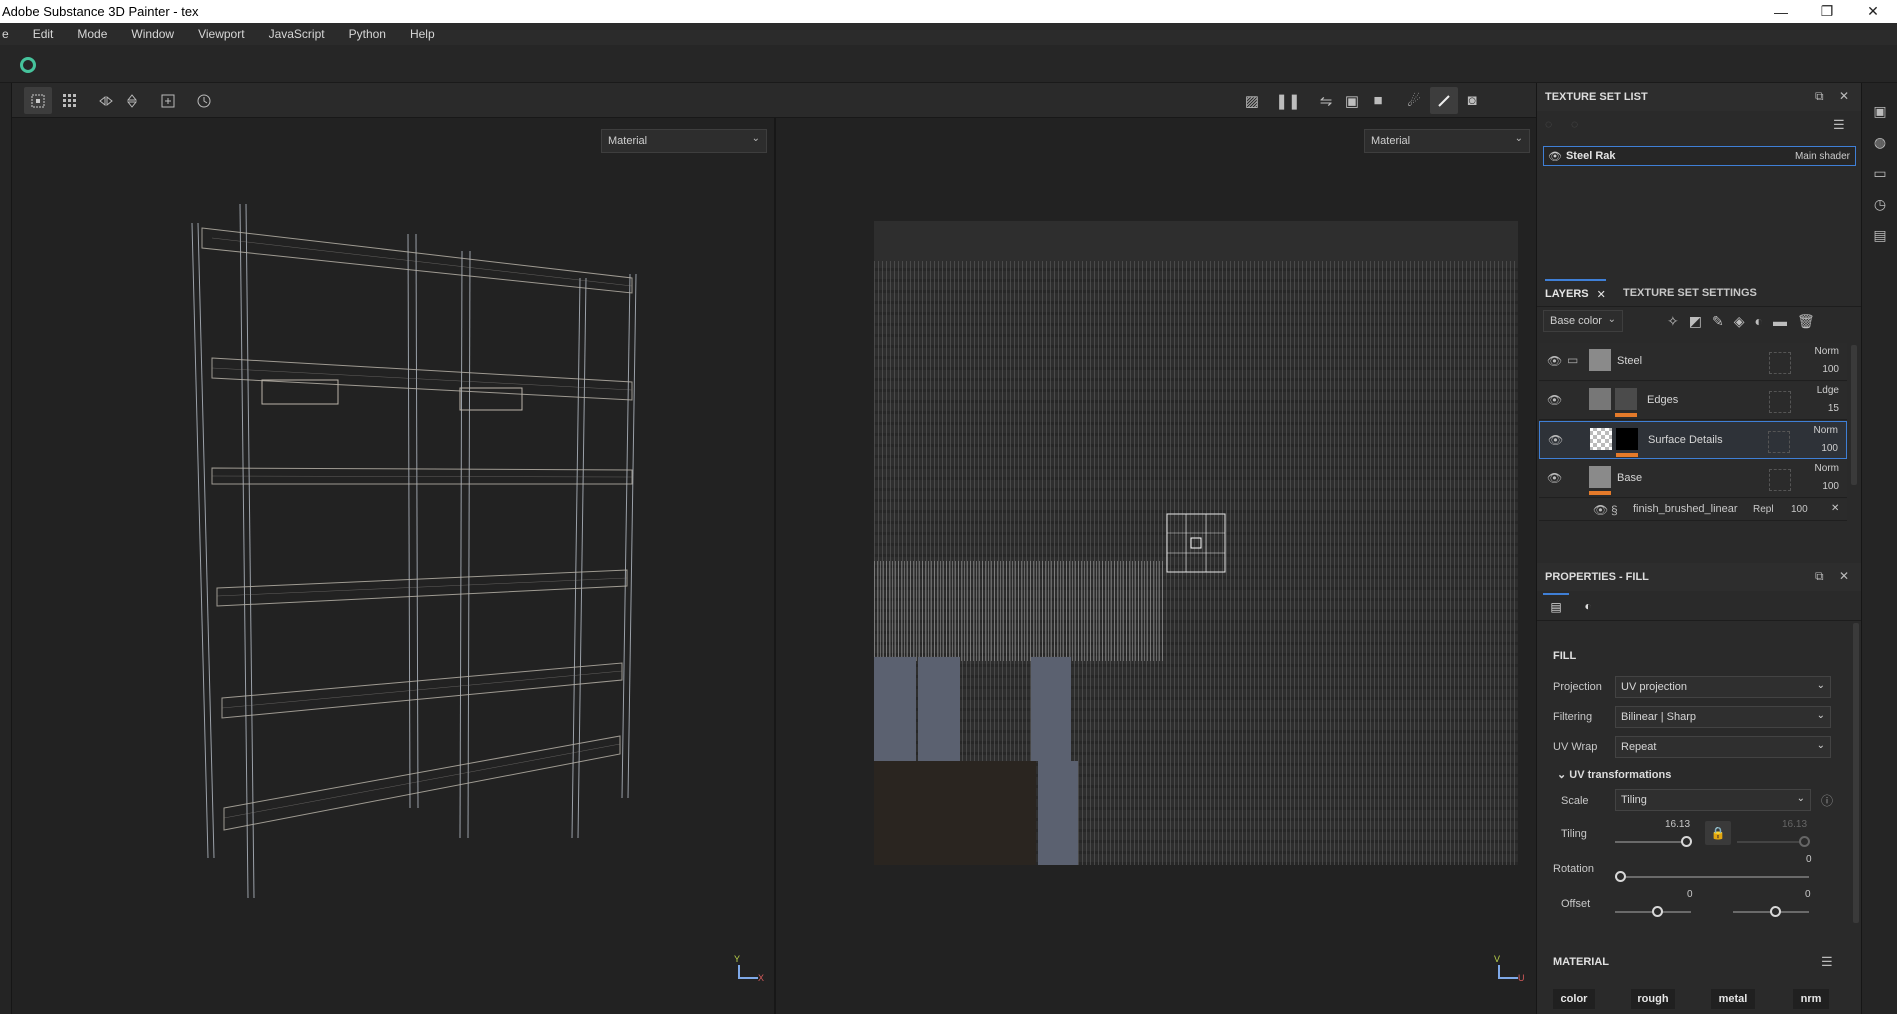 This screenshot has height=1014, width=1897. Describe the element at coordinates (1690, 894) in the screenshot. I see `offset-u-value: 0` at that location.